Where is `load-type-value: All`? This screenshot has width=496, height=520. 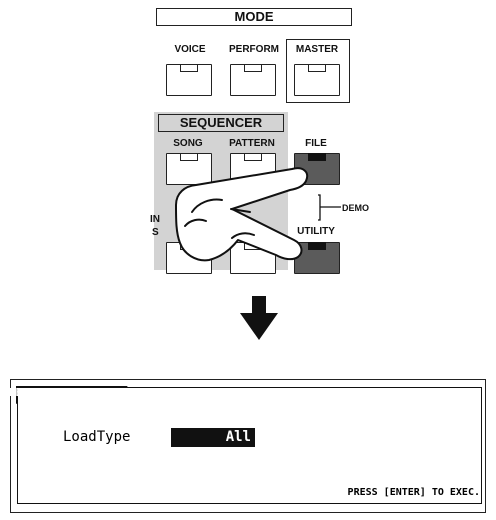
load-type-value: All is located at coordinates (213, 437).